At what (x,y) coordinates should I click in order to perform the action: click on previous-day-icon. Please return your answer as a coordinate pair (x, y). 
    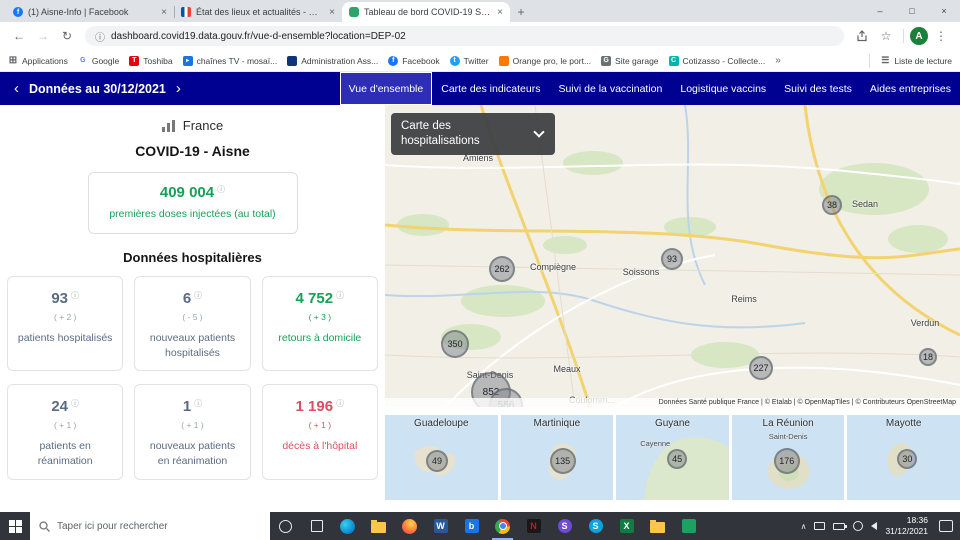
    Looking at the image, I should click on (16, 88).